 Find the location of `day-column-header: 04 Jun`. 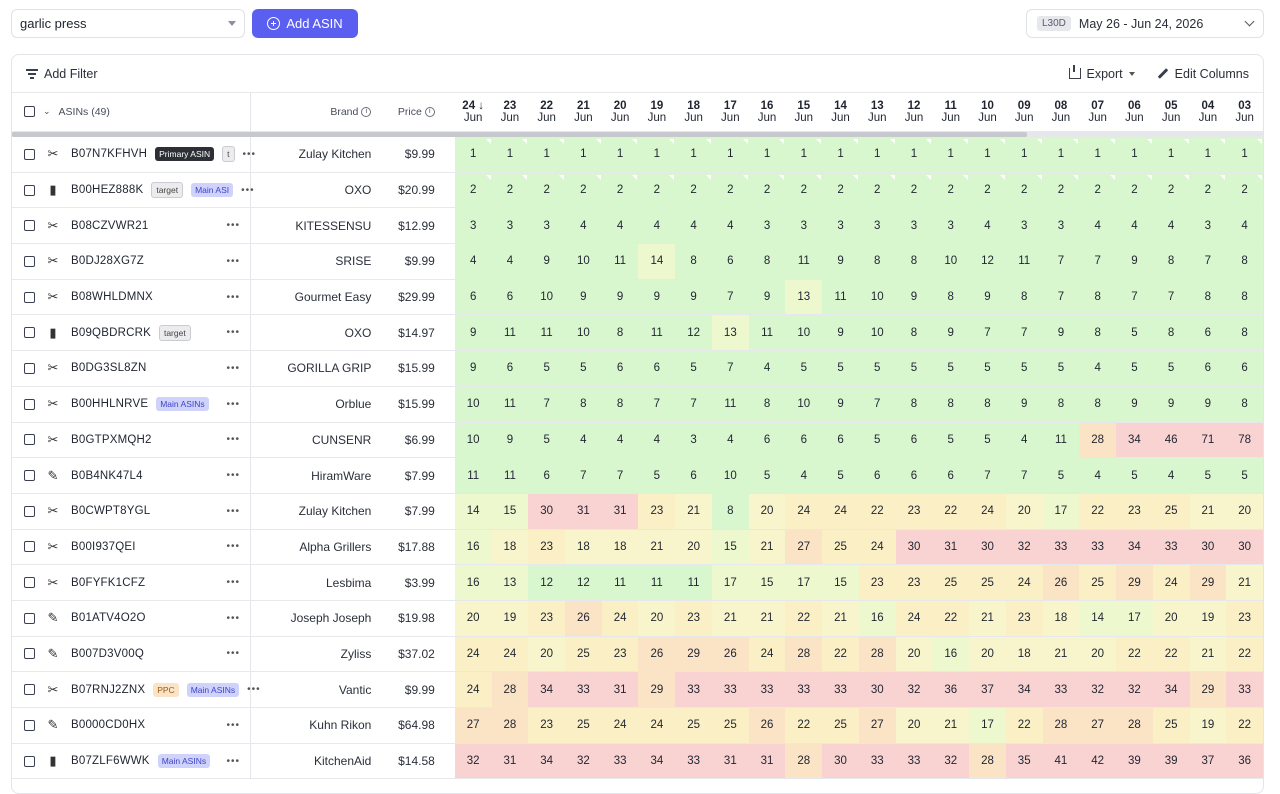

day-column-header: 04 Jun is located at coordinates (1208, 112).